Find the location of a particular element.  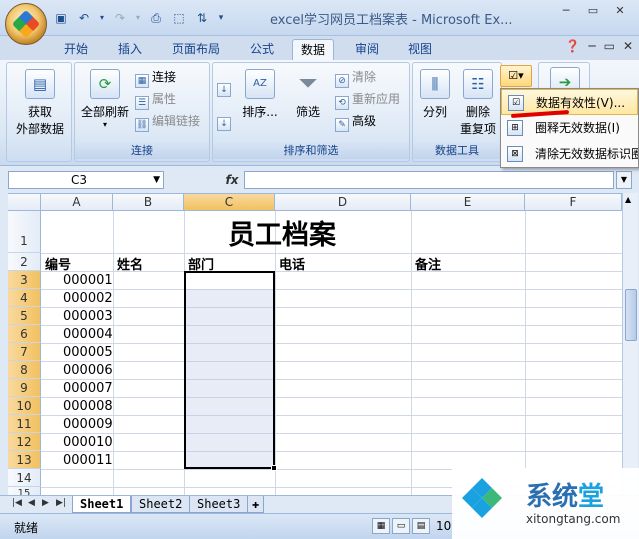

menu-item-circle-invalid: ⊞ 圈释无效数据(I) is located at coordinates (569, 128).